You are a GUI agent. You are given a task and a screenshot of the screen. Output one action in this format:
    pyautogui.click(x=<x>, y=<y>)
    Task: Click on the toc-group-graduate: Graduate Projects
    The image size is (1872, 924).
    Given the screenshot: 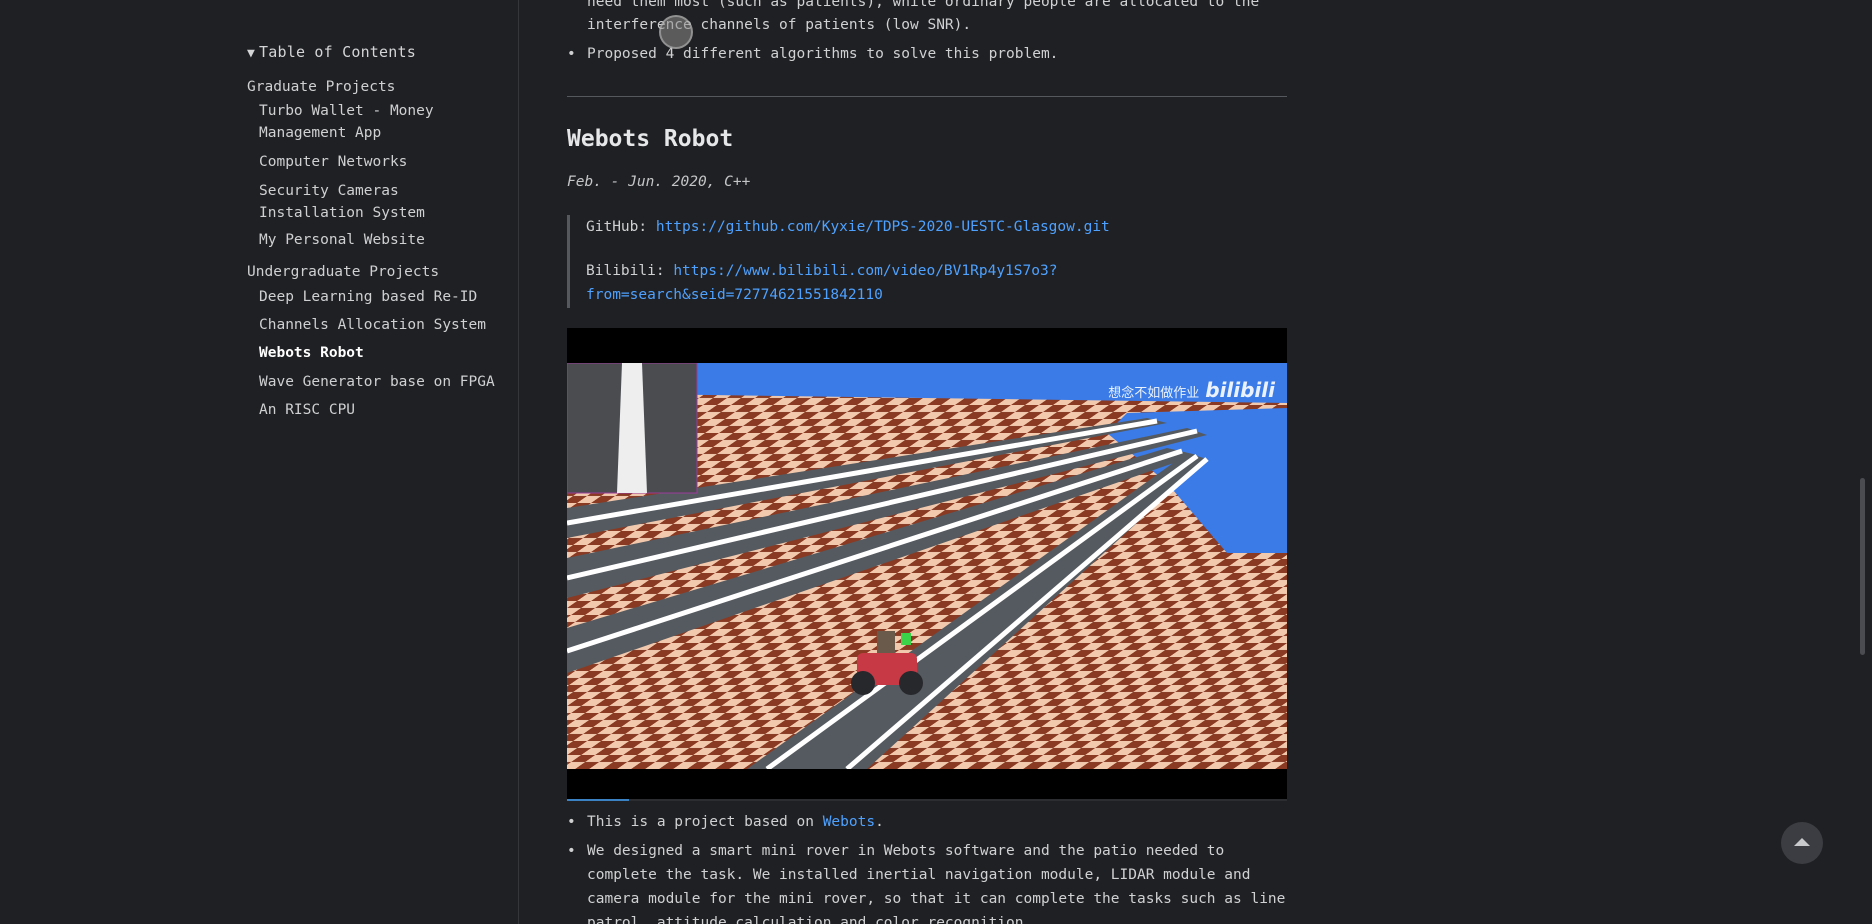 What is the action you would take?
    pyautogui.click(x=321, y=87)
    